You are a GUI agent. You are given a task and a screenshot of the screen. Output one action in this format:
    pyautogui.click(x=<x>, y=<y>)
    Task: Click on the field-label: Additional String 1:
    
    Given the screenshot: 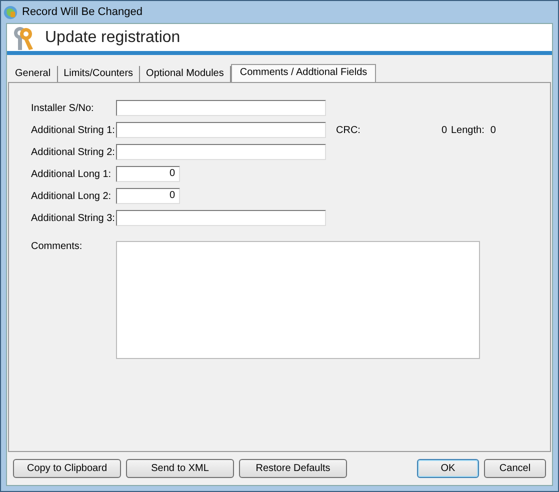 What is the action you would take?
    pyautogui.click(x=73, y=130)
    